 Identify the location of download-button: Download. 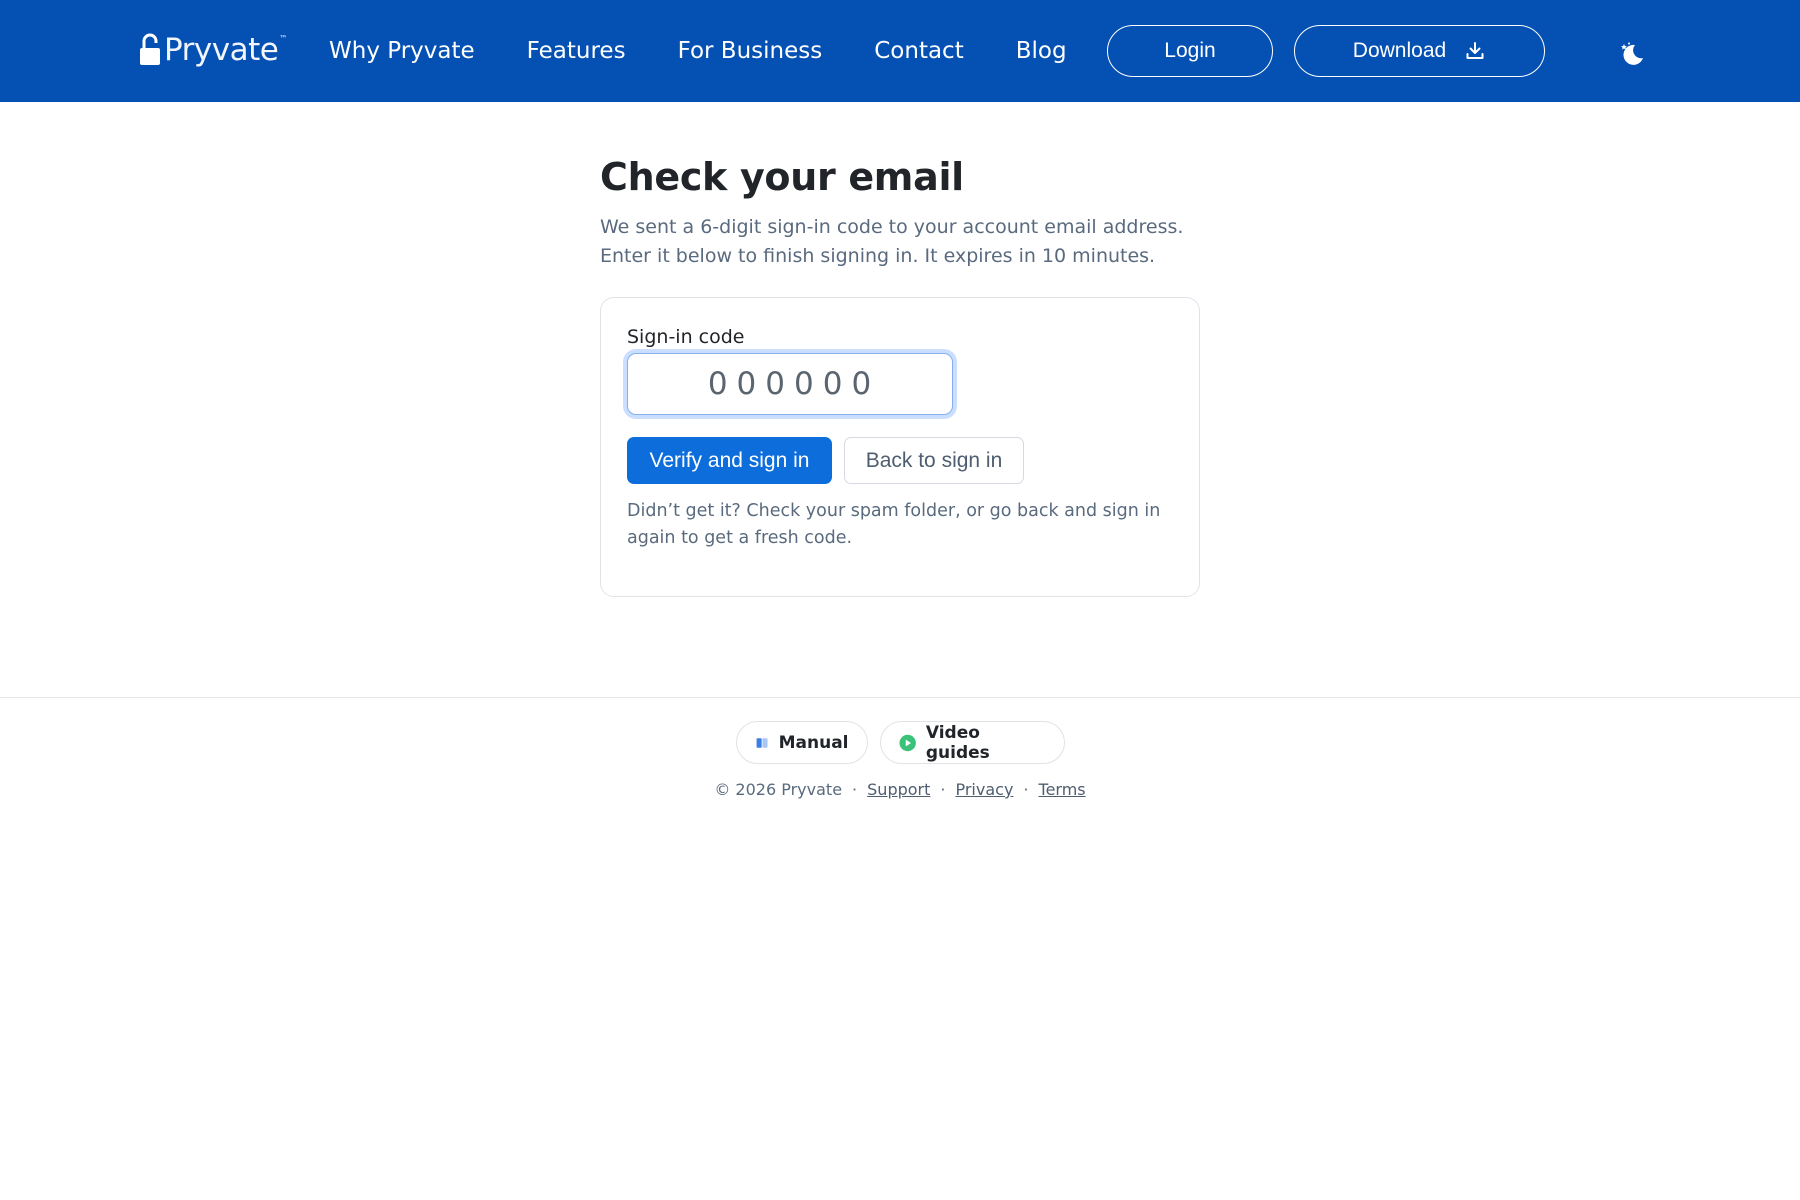
(1419, 51).